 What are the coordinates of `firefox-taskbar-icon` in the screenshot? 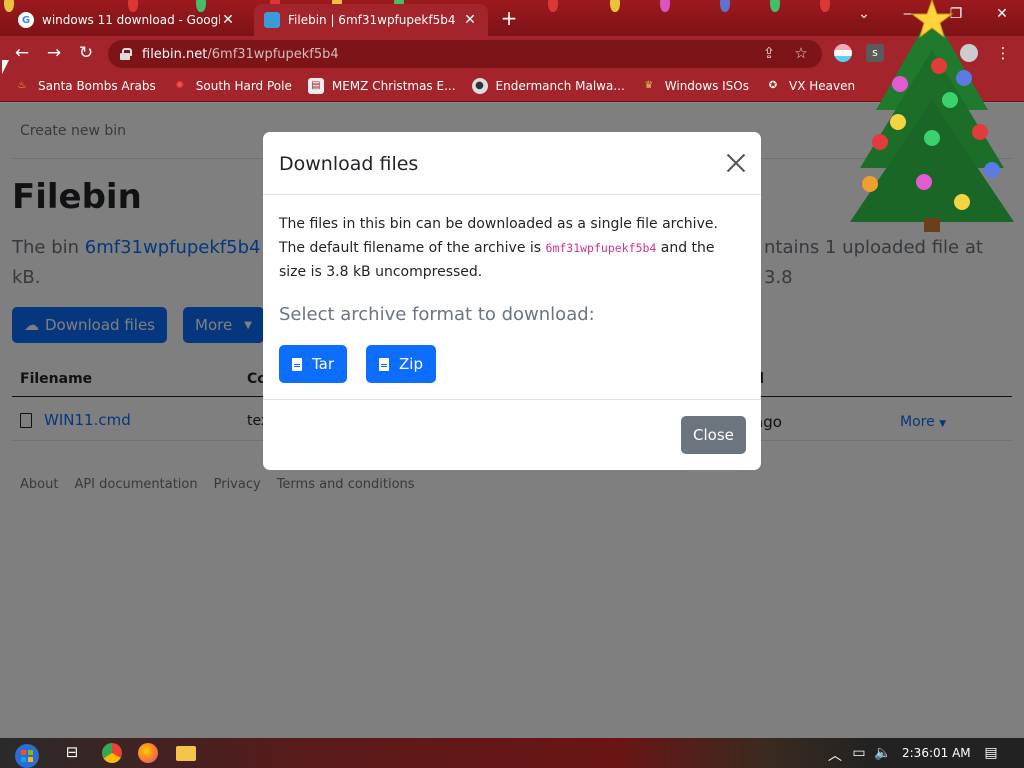 It's located at (148, 753).